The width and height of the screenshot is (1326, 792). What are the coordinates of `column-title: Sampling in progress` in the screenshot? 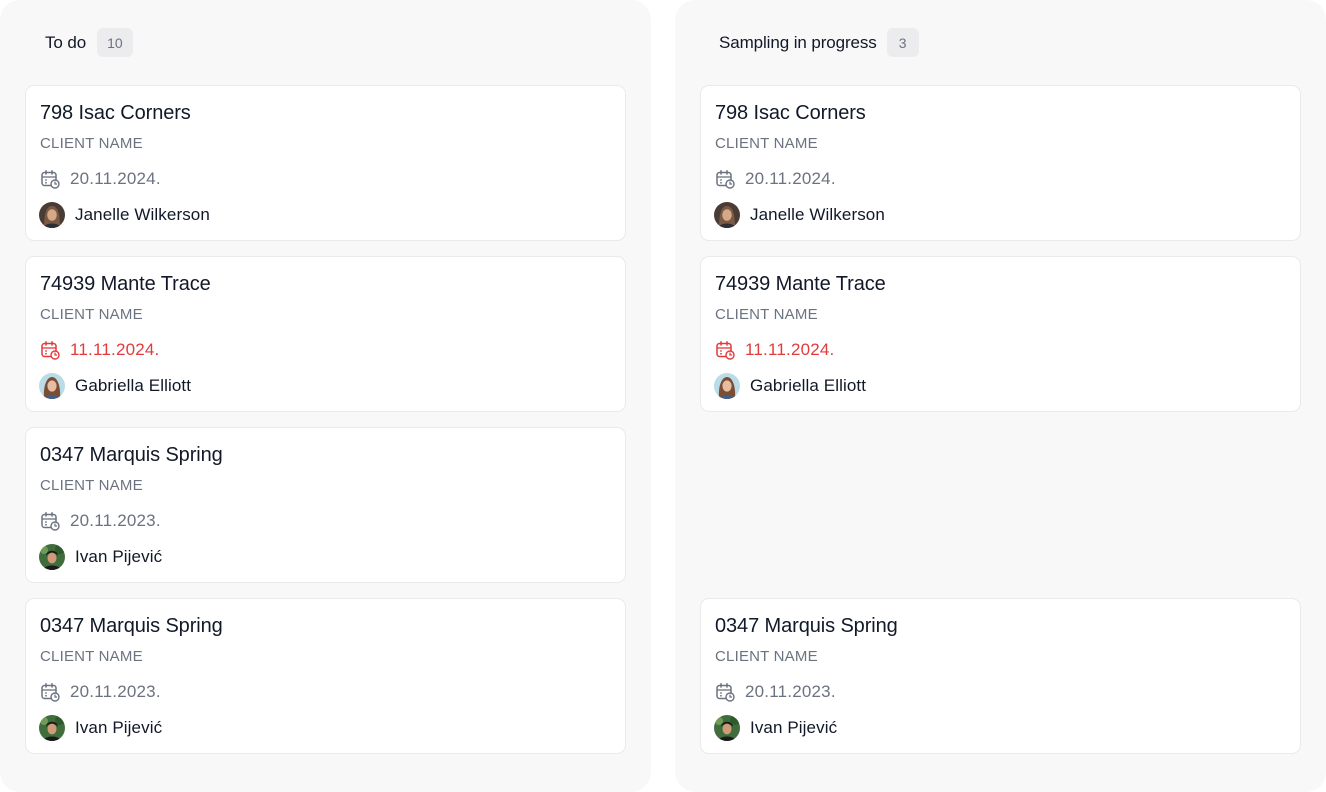 It's located at (798, 42).